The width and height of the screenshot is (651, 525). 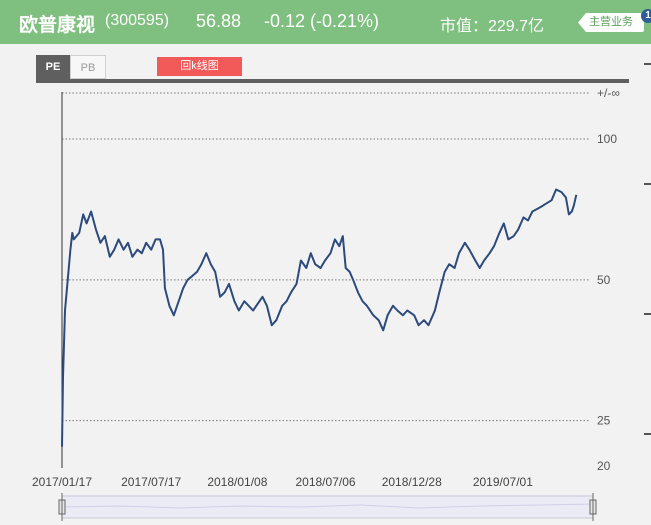 I want to click on x-tick-label: 2018/12/28, so click(x=412, y=482).